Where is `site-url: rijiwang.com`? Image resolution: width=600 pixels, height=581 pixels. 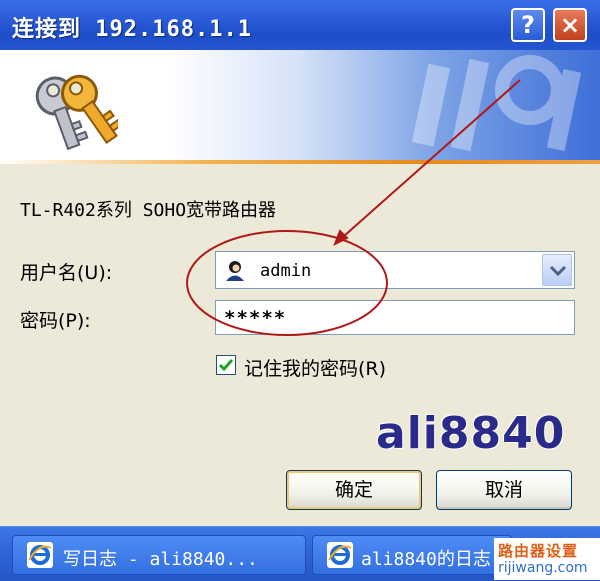 site-url: rijiwang.com is located at coordinates (543, 568).